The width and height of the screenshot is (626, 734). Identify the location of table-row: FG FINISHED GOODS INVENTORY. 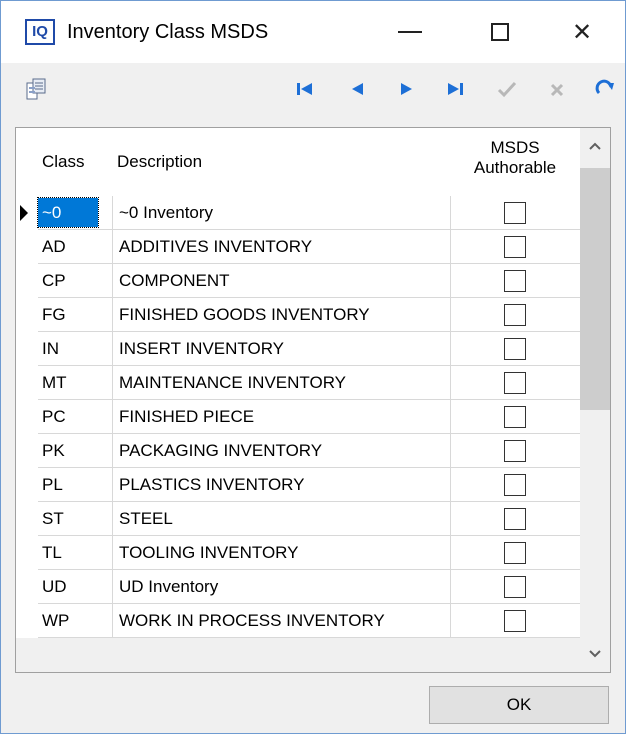
(298, 315).